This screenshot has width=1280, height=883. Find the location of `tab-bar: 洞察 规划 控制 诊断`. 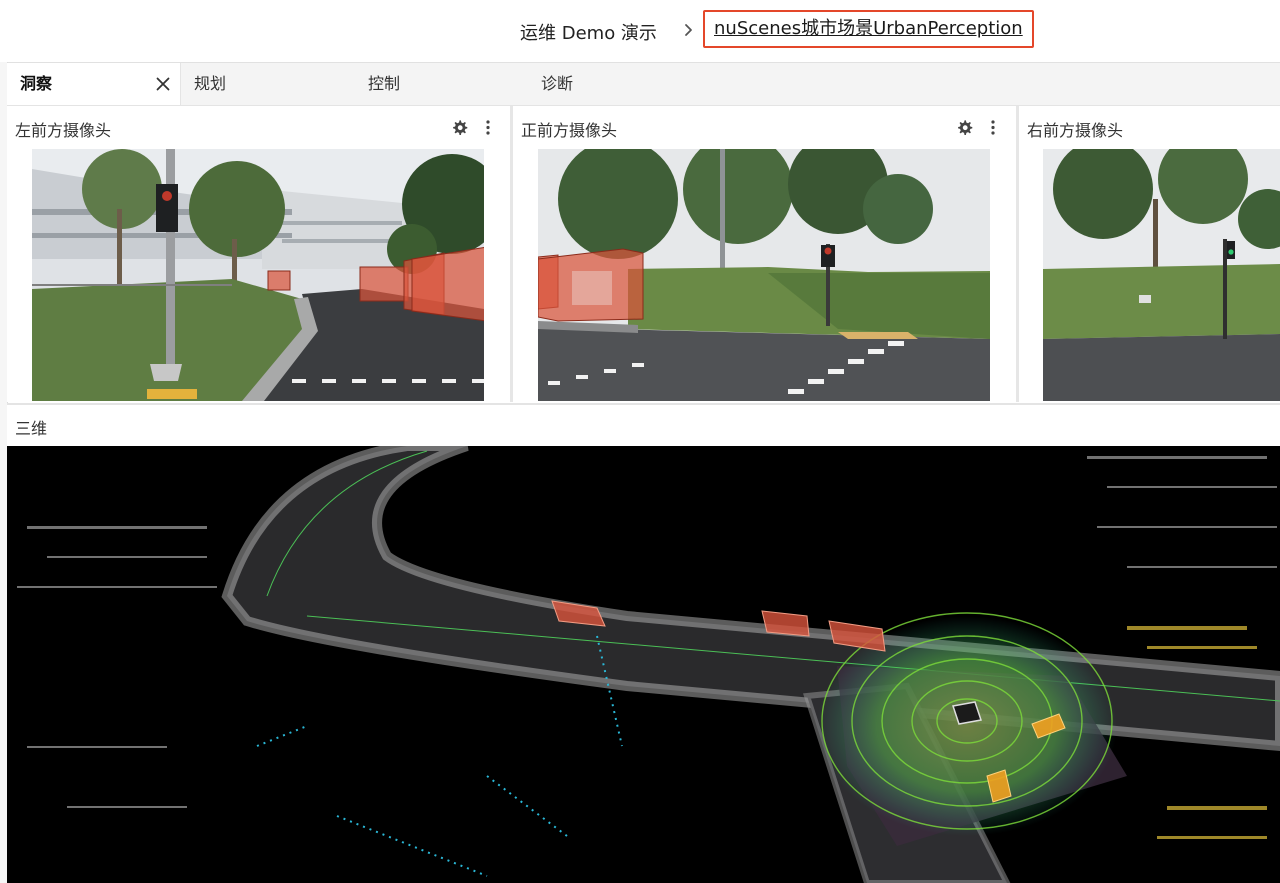

tab-bar: 洞察 规划 控制 诊断 is located at coordinates (643, 84).